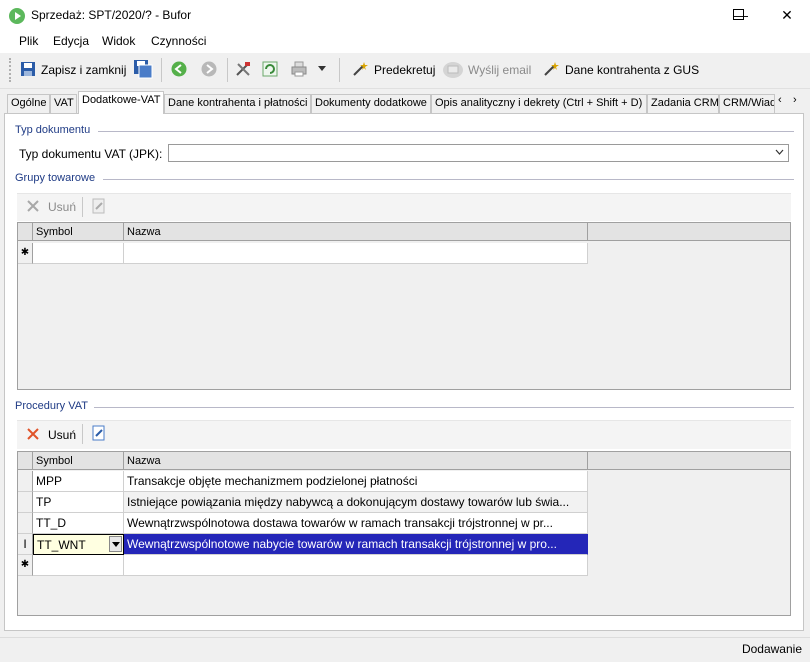 The image size is (810, 662). What do you see at coordinates (61, 545) in the screenshot?
I see `symbol-dropdown-value: TT_WNT` at bounding box center [61, 545].